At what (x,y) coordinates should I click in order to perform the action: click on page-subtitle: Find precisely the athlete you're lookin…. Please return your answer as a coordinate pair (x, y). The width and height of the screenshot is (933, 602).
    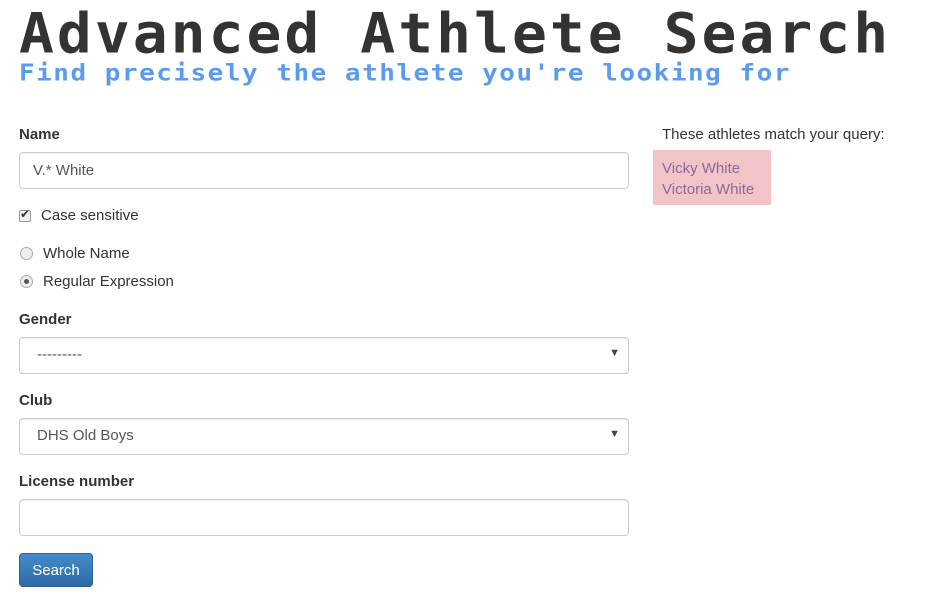
    Looking at the image, I should click on (405, 73).